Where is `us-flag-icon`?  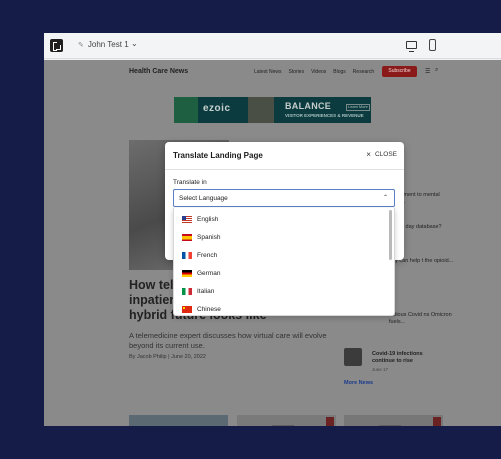
us-flag-icon is located at coordinates (187, 219).